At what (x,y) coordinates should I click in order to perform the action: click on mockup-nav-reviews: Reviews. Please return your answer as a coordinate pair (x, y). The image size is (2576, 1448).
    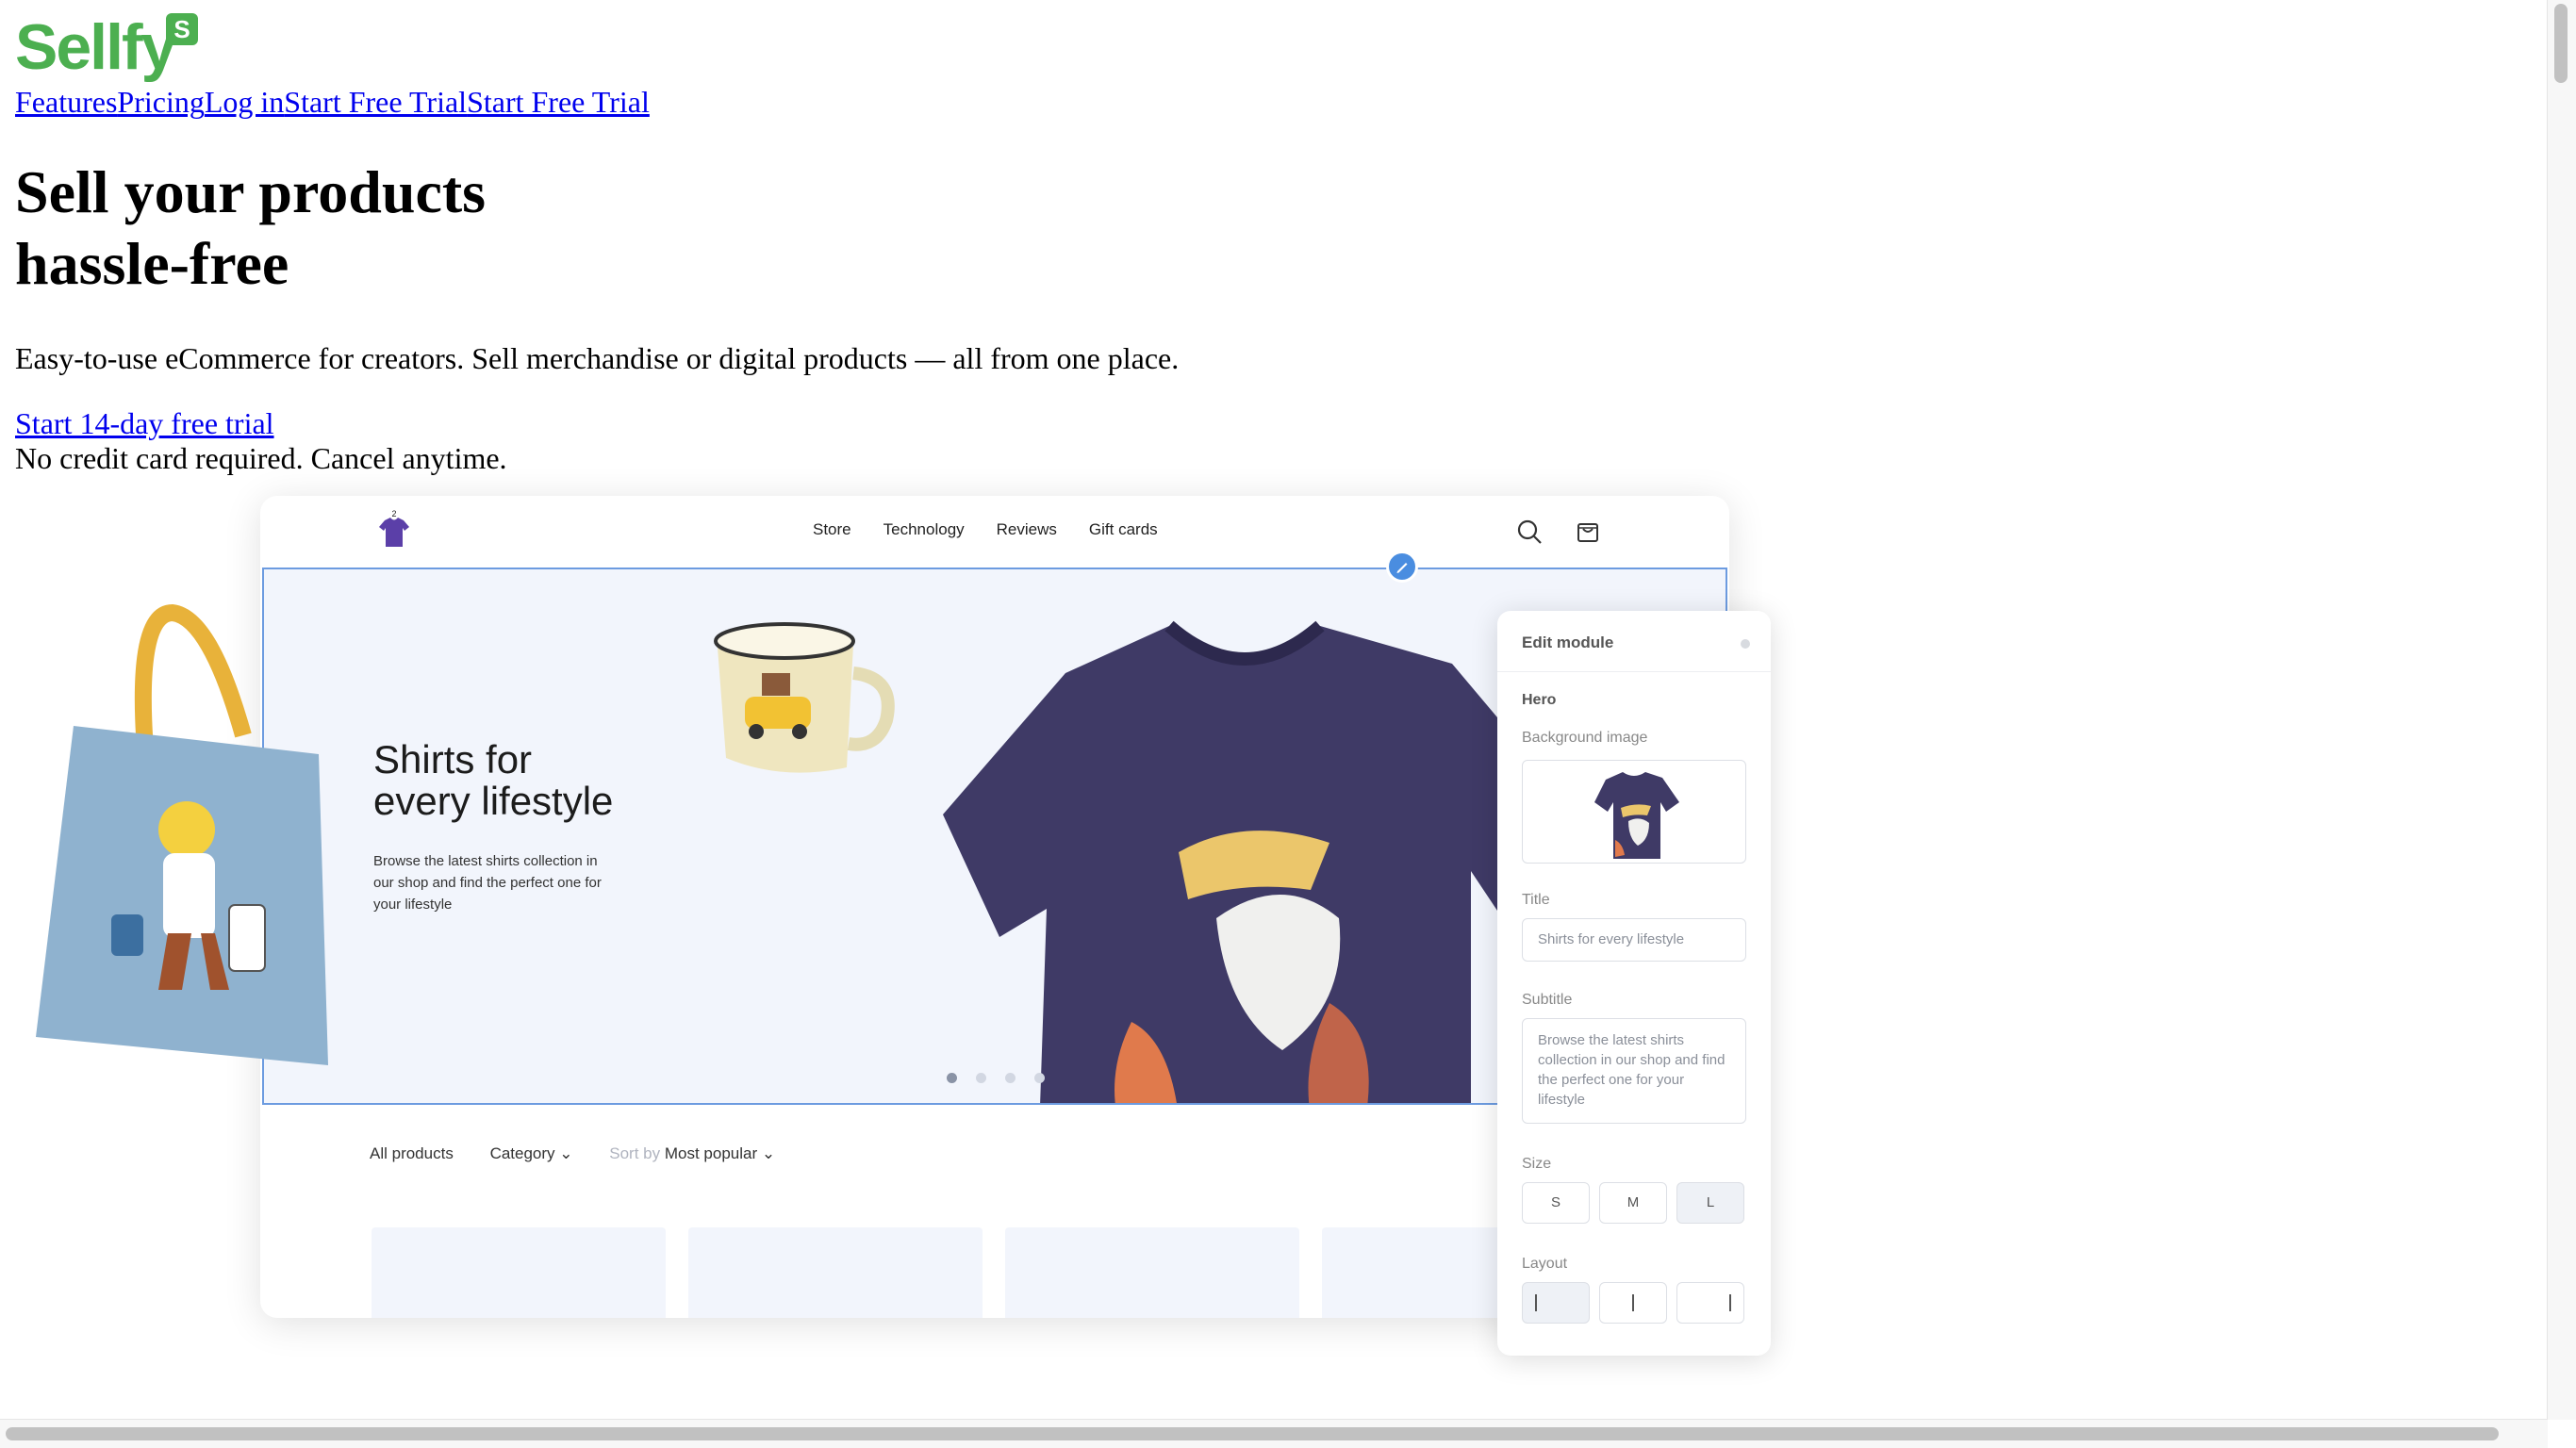
    Looking at the image, I should click on (1027, 529).